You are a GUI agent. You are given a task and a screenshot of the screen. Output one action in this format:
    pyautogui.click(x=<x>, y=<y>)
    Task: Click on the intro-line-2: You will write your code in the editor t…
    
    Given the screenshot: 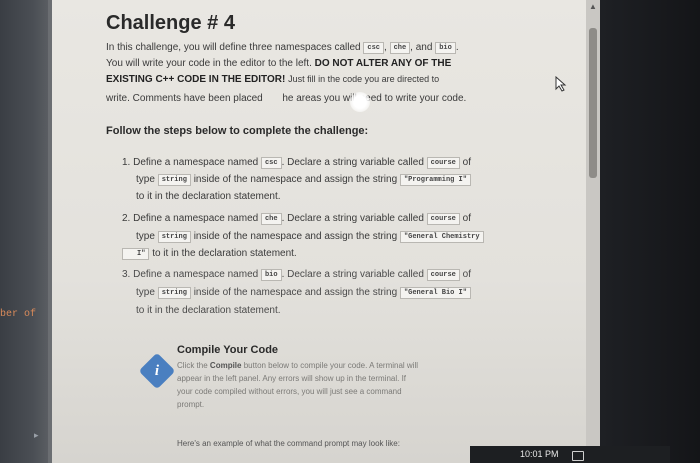 What is the action you would take?
    pyautogui.click(x=278, y=63)
    